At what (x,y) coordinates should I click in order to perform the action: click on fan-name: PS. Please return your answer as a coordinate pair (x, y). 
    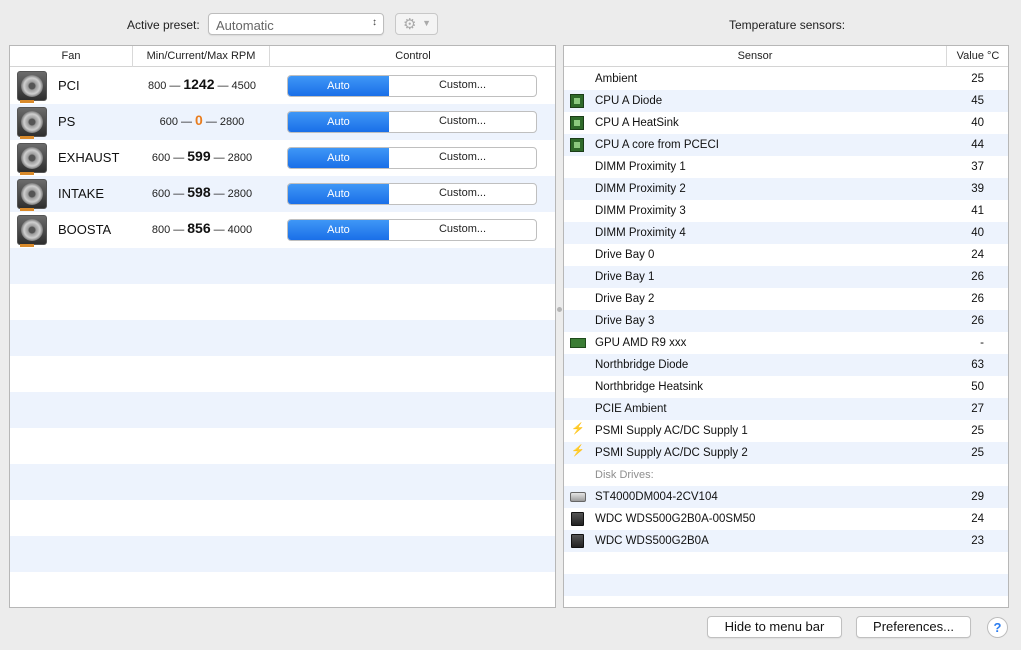
    Looking at the image, I should click on (67, 121).